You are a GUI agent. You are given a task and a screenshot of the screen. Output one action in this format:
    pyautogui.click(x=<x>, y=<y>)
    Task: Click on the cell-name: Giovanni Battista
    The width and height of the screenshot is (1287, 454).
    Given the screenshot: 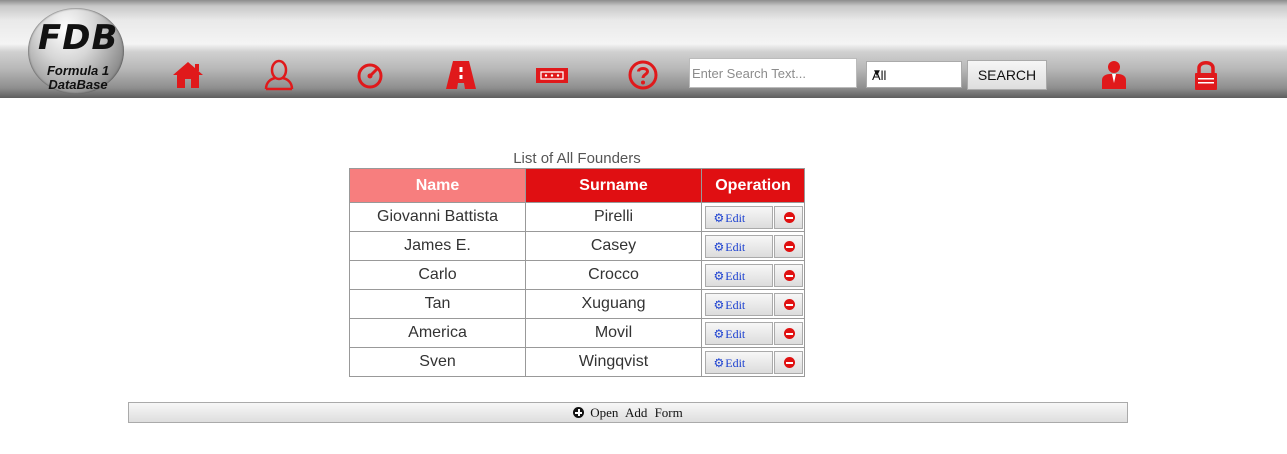 What is the action you would take?
    pyautogui.click(x=437, y=217)
    